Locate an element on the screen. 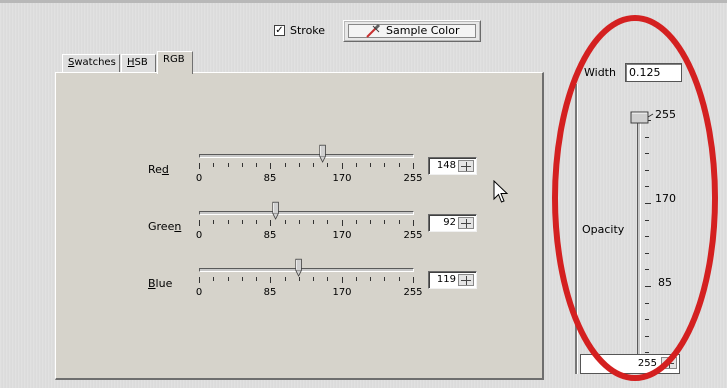 The width and height of the screenshot is (727, 388). slider-label: Green is located at coordinates (165, 226).